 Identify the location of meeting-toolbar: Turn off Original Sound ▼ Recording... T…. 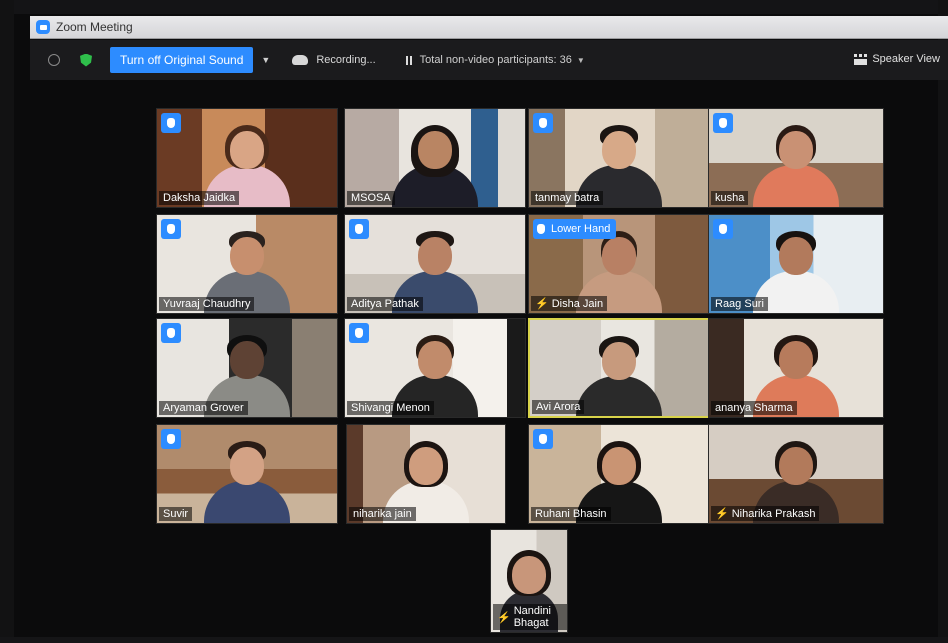
(489, 60).